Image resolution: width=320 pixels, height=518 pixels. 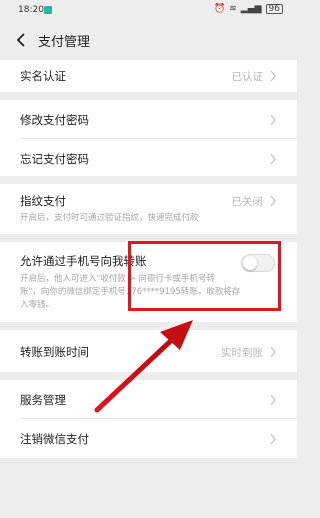 I want to click on fingerprint-label: 指纹支付, so click(x=43, y=201).